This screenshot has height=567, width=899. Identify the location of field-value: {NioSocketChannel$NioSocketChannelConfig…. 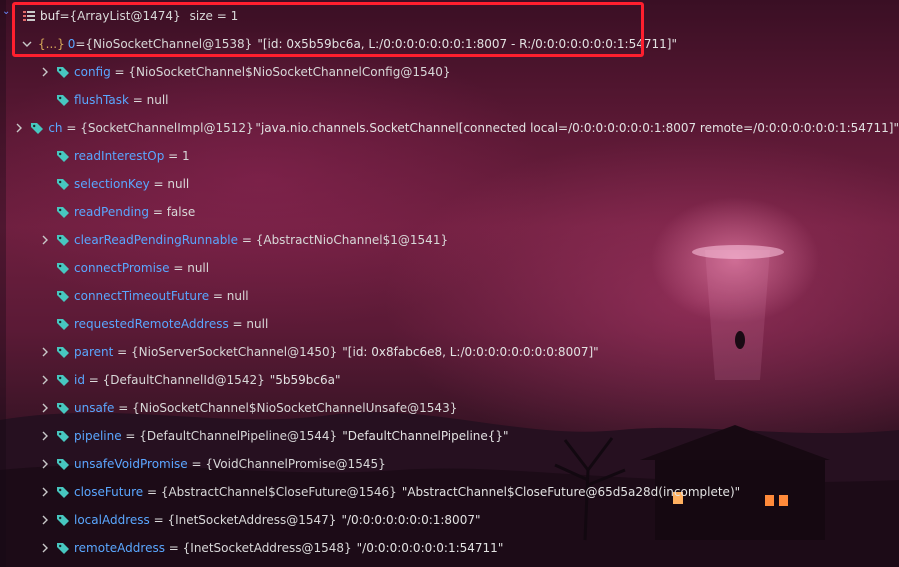
(289, 72).